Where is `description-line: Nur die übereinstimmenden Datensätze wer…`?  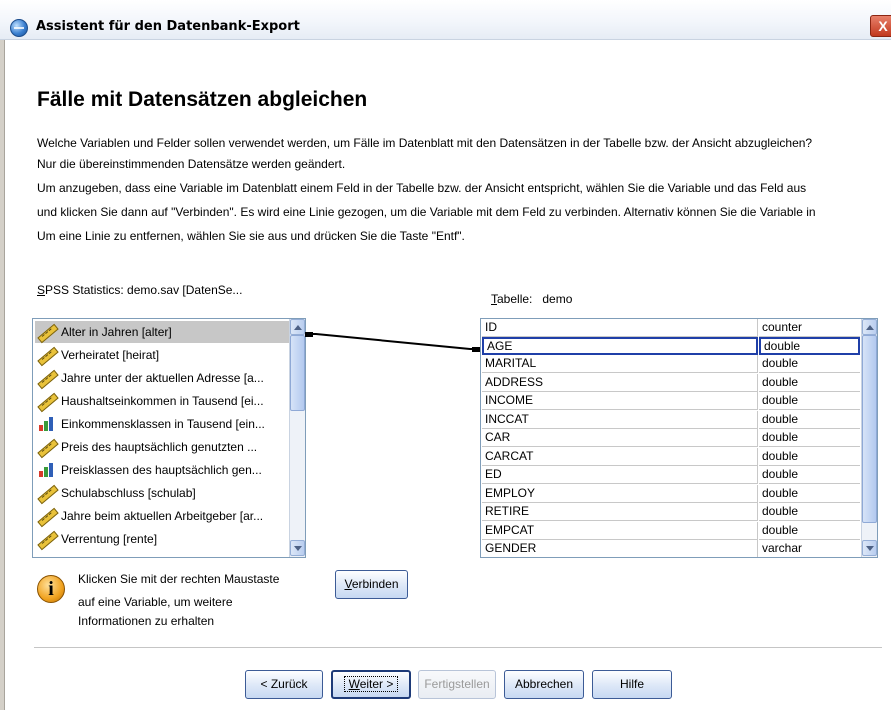
description-line: Nur die übereinstimmenden Datensätze wer… is located at coordinates (191, 164).